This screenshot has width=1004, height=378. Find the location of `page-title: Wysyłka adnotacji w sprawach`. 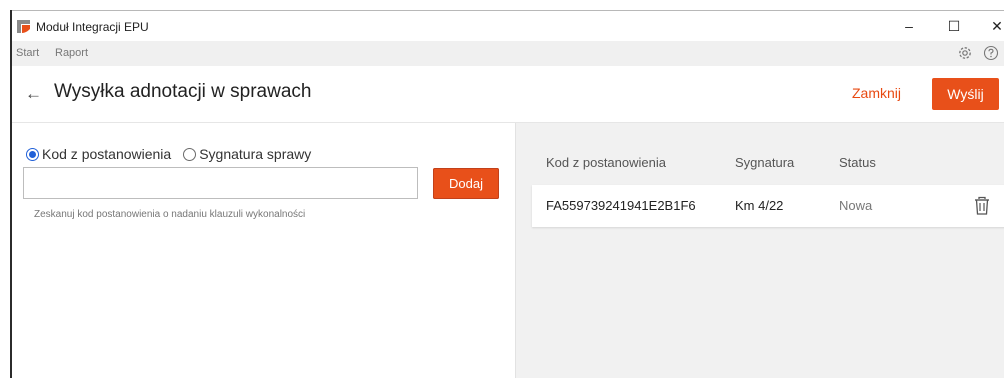

page-title: Wysyłka adnotacji w sprawach is located at coordinates (183, 91).